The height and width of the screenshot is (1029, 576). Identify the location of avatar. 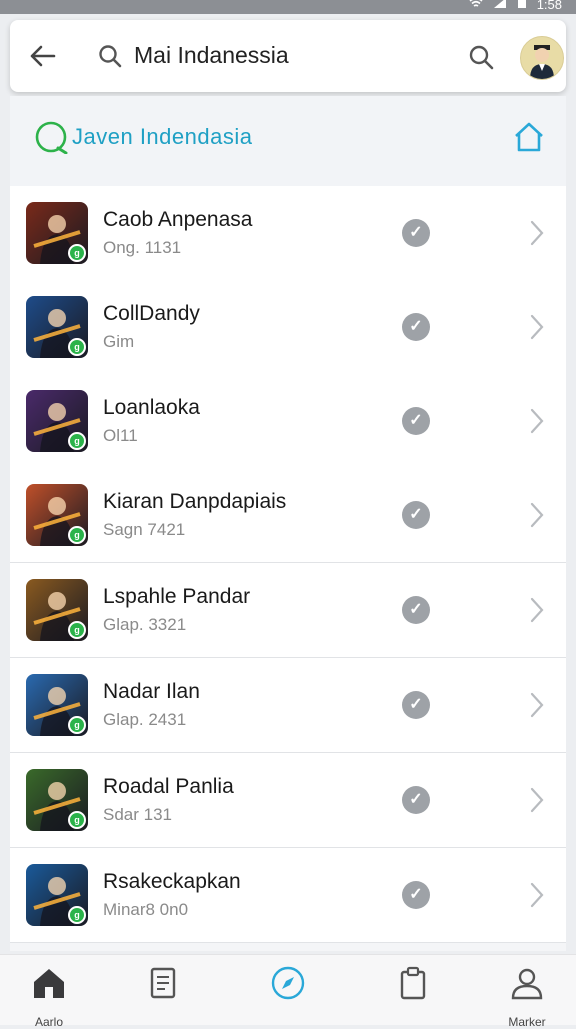
(542, 58).